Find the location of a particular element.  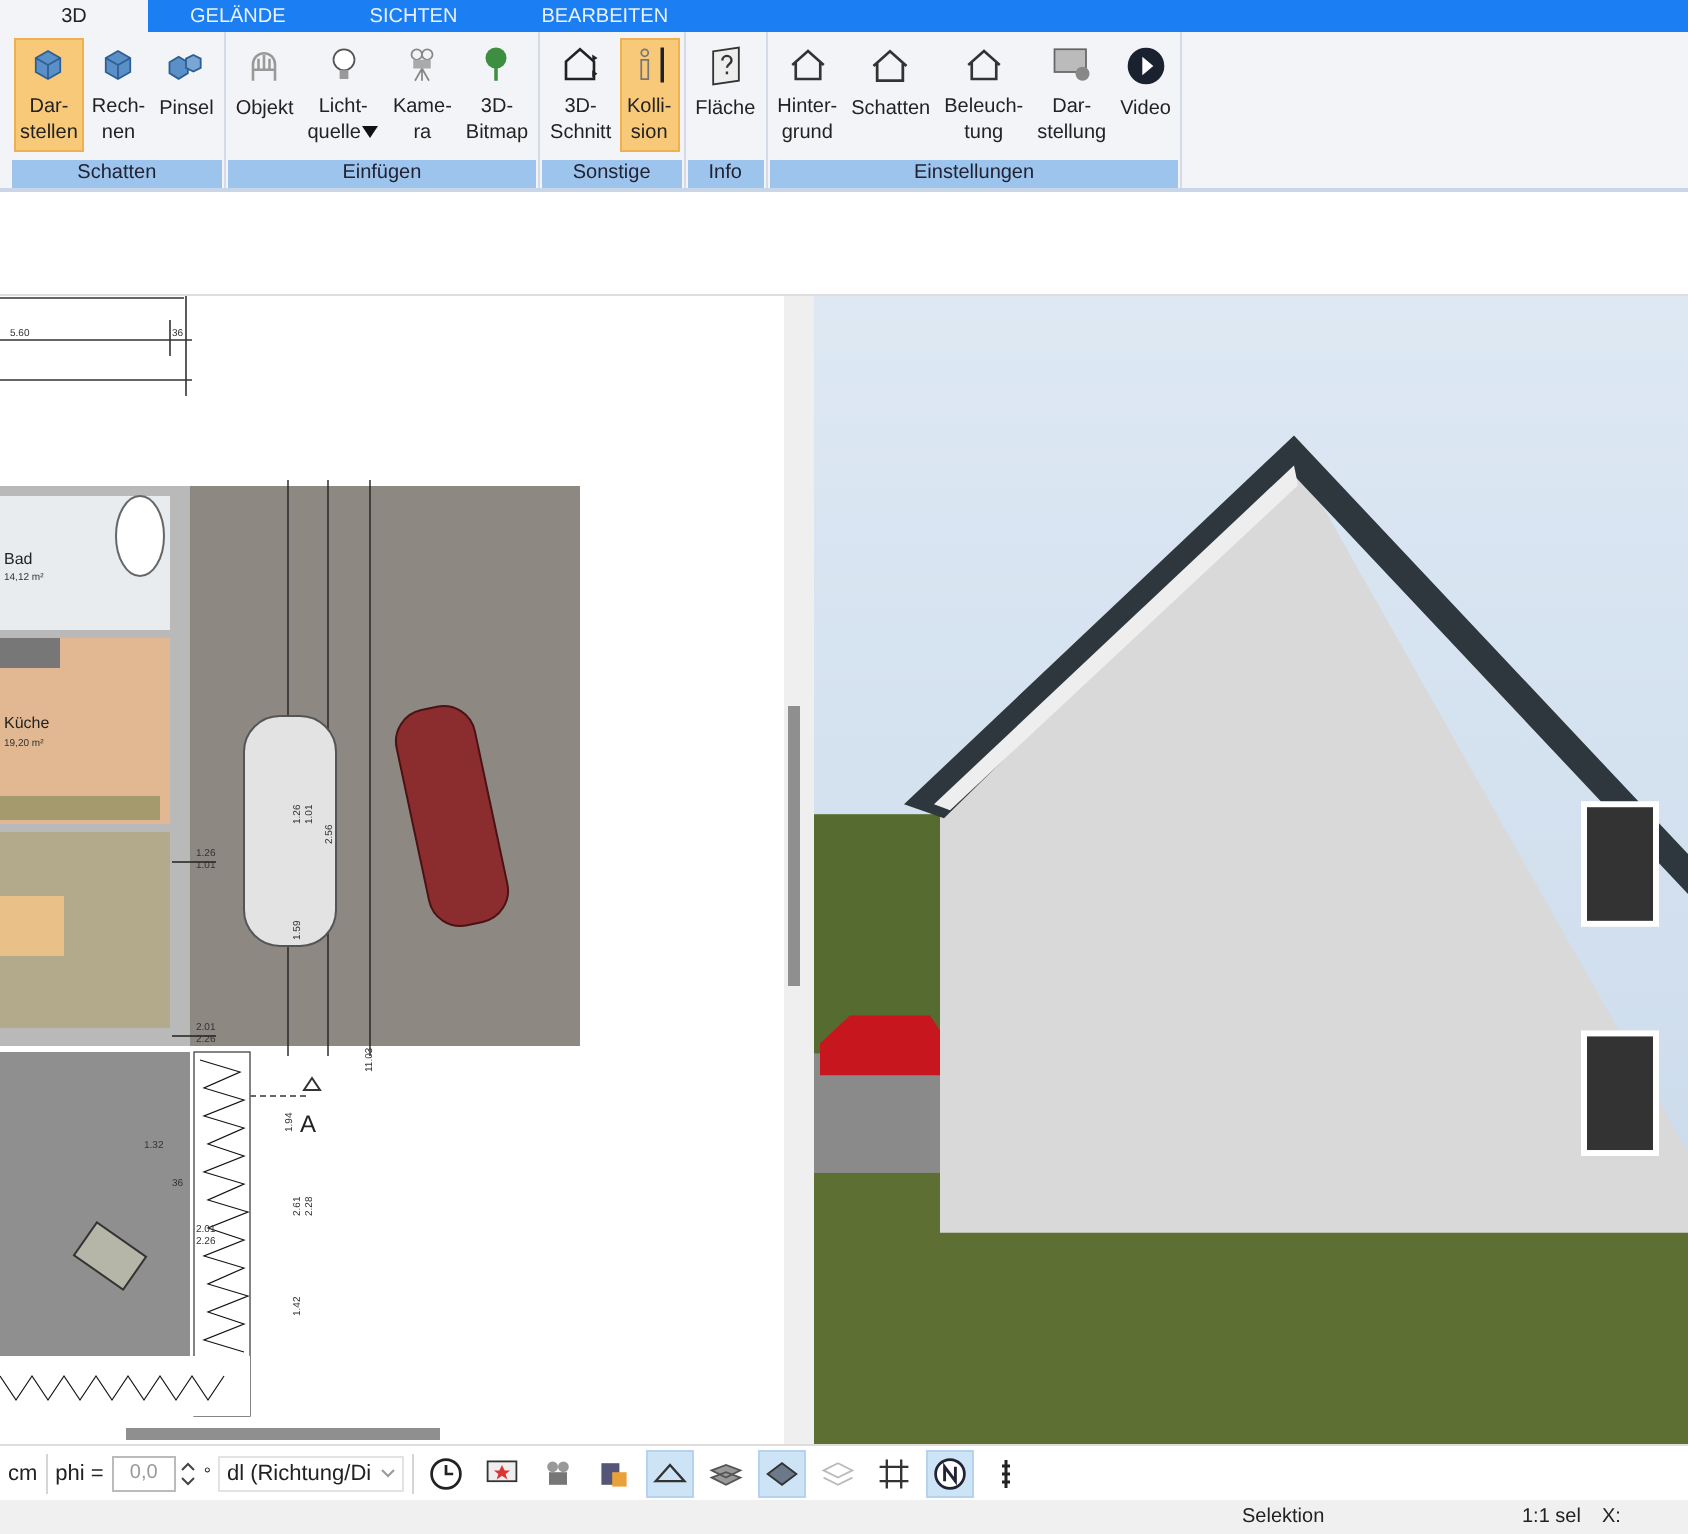

degree-label: ° is located at coordinates (207, 1473).